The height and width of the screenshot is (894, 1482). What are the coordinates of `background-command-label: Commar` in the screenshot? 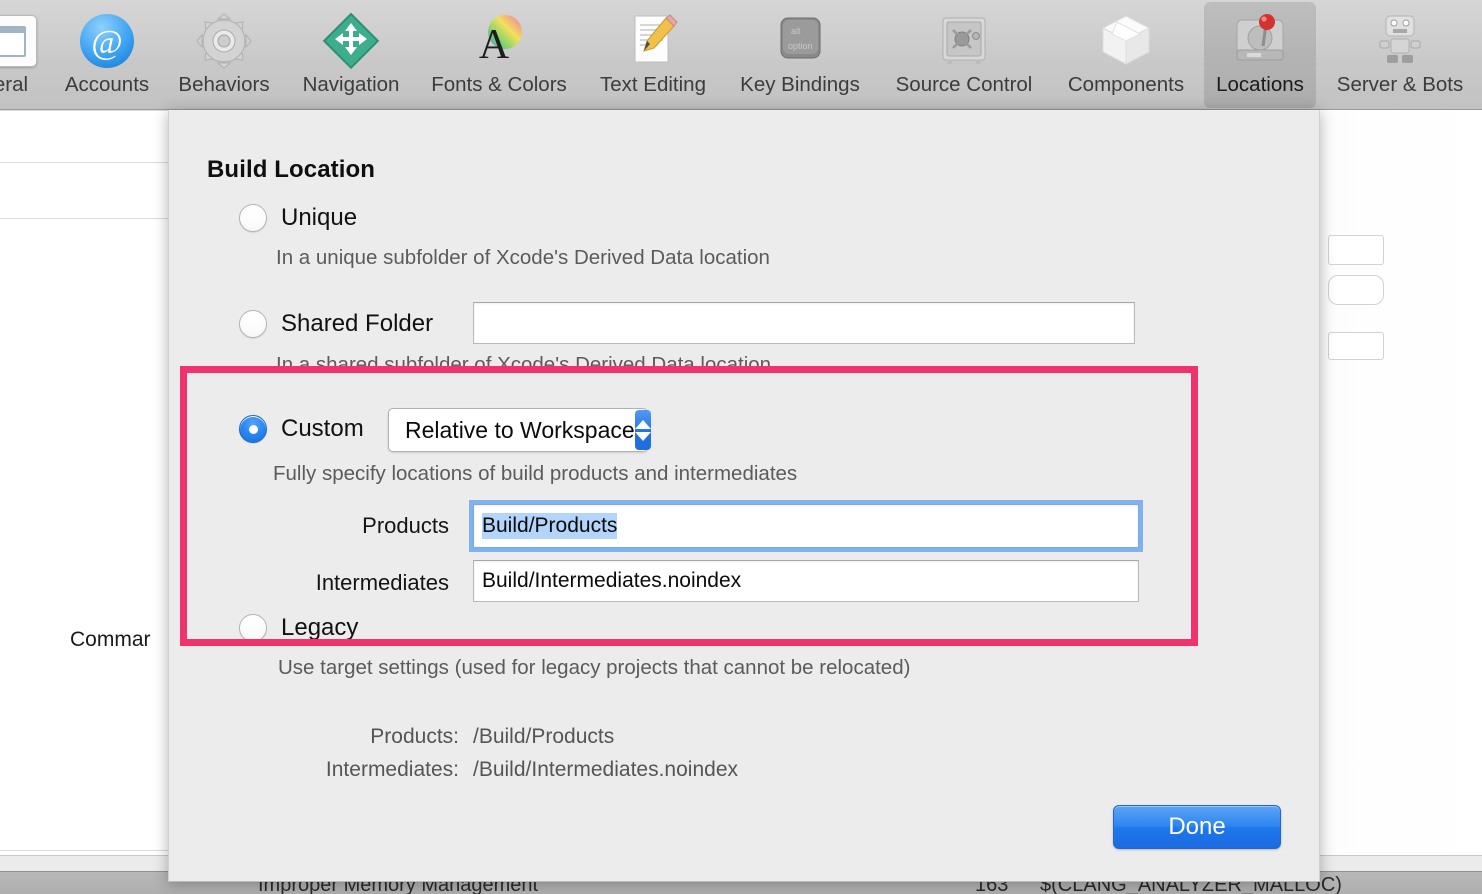 It's located at (110, 639).